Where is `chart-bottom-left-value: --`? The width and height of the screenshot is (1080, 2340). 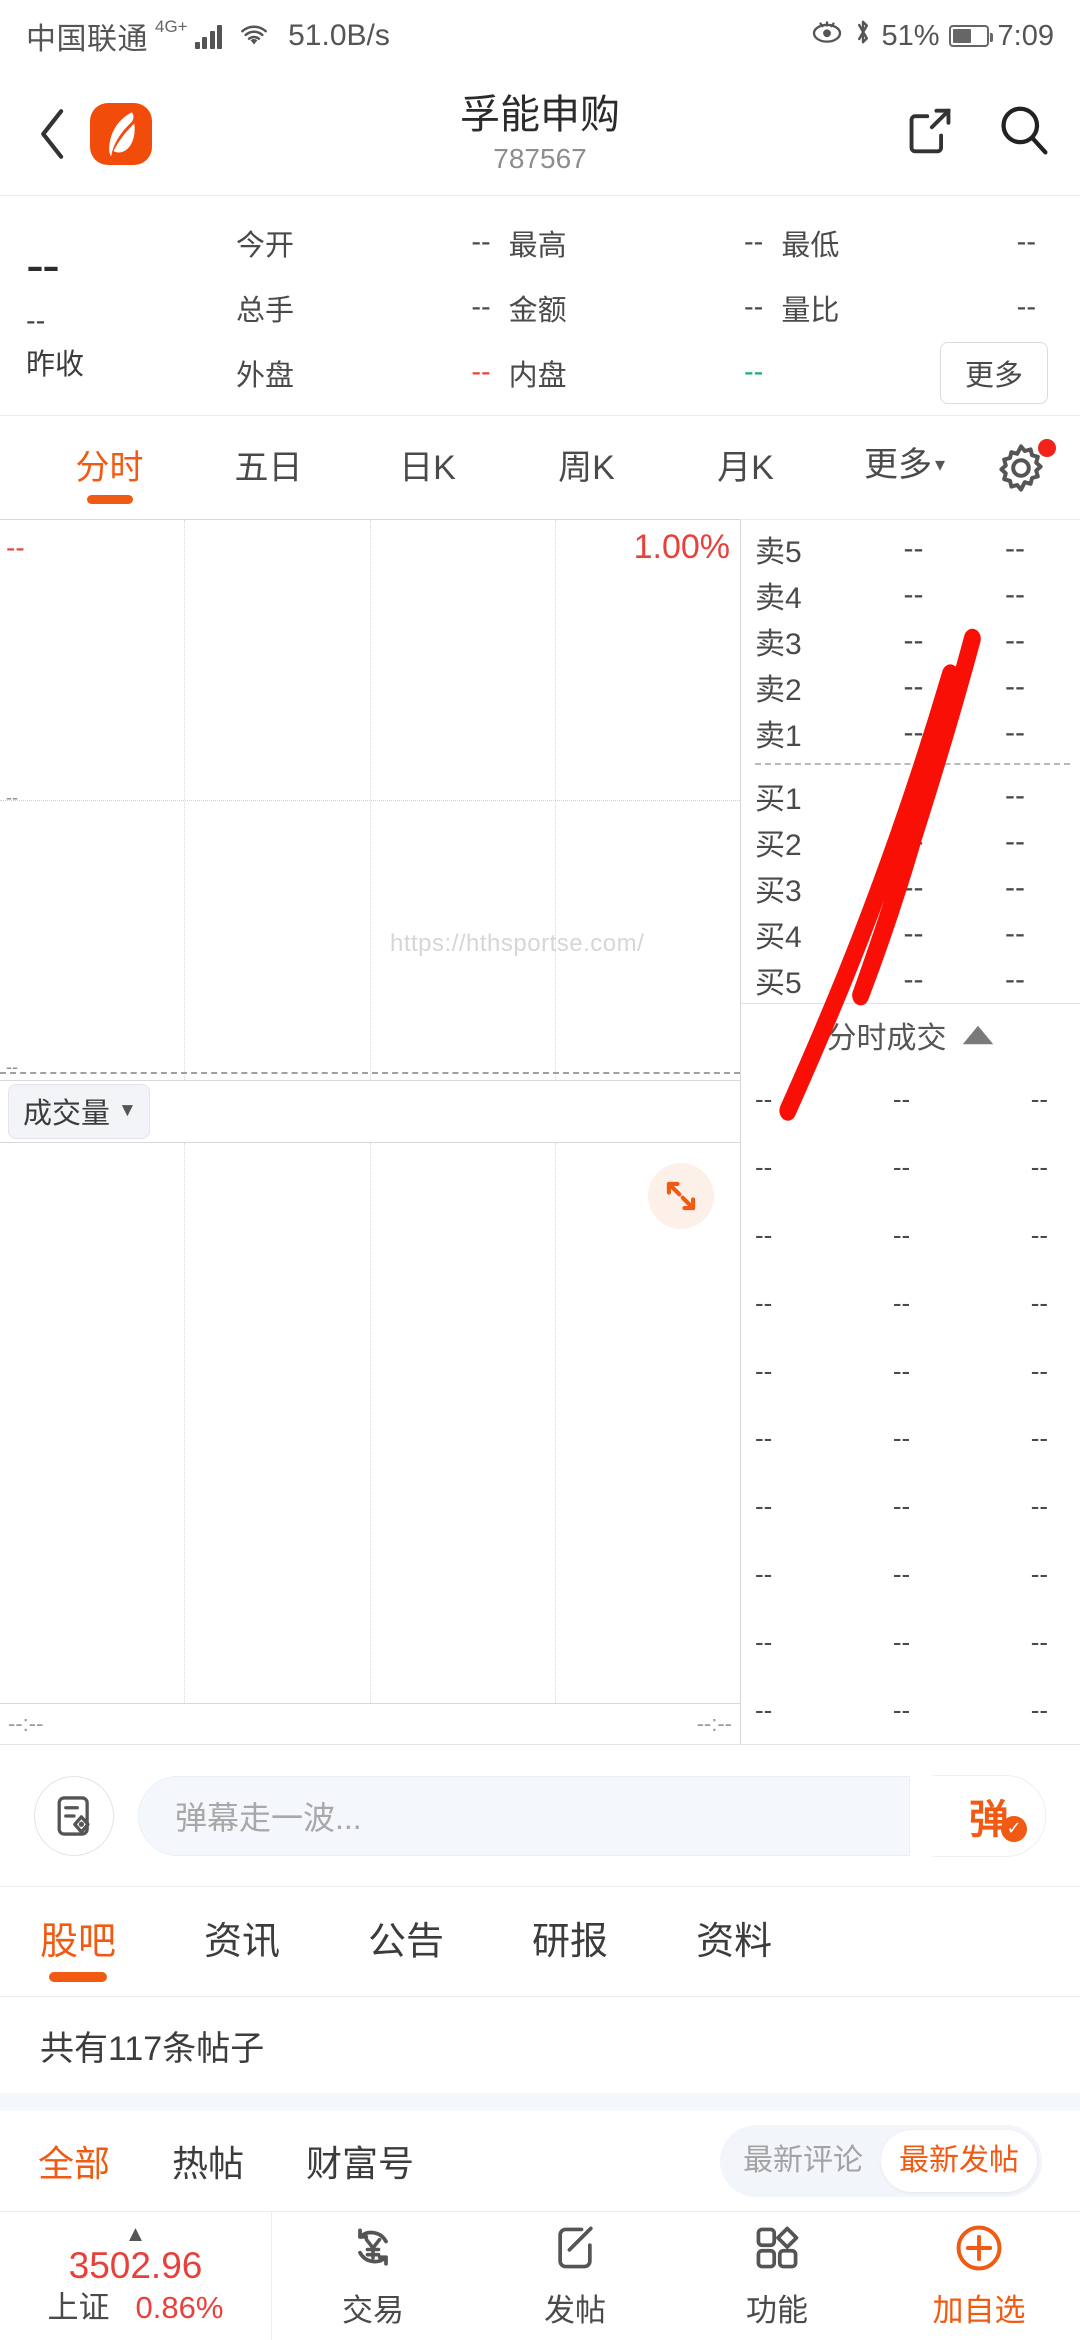
chart-bottom-left-value: -- is located at coordinates (12, 1067).